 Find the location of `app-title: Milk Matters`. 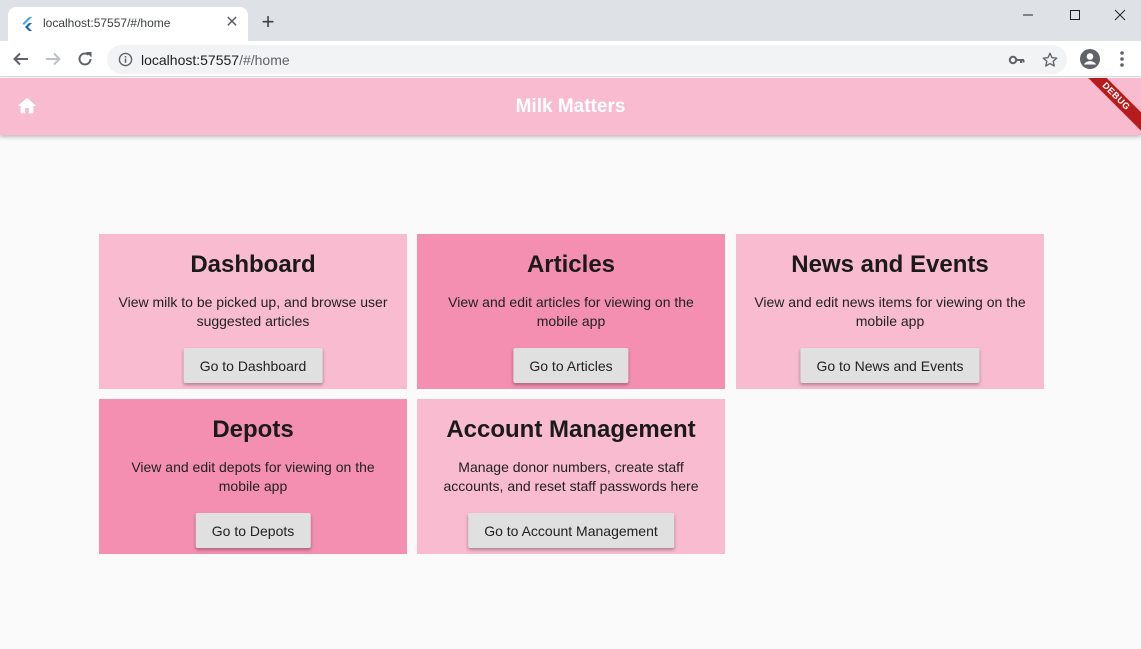

app-title: Milk Matters is located at coordinates (570, 106).